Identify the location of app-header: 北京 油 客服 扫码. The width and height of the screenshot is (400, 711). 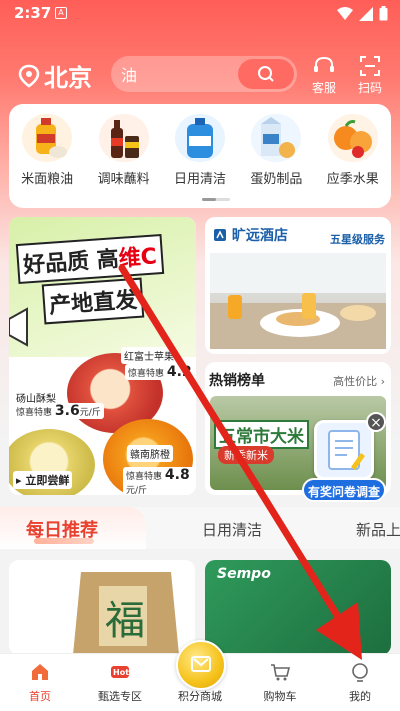
(200, 74).